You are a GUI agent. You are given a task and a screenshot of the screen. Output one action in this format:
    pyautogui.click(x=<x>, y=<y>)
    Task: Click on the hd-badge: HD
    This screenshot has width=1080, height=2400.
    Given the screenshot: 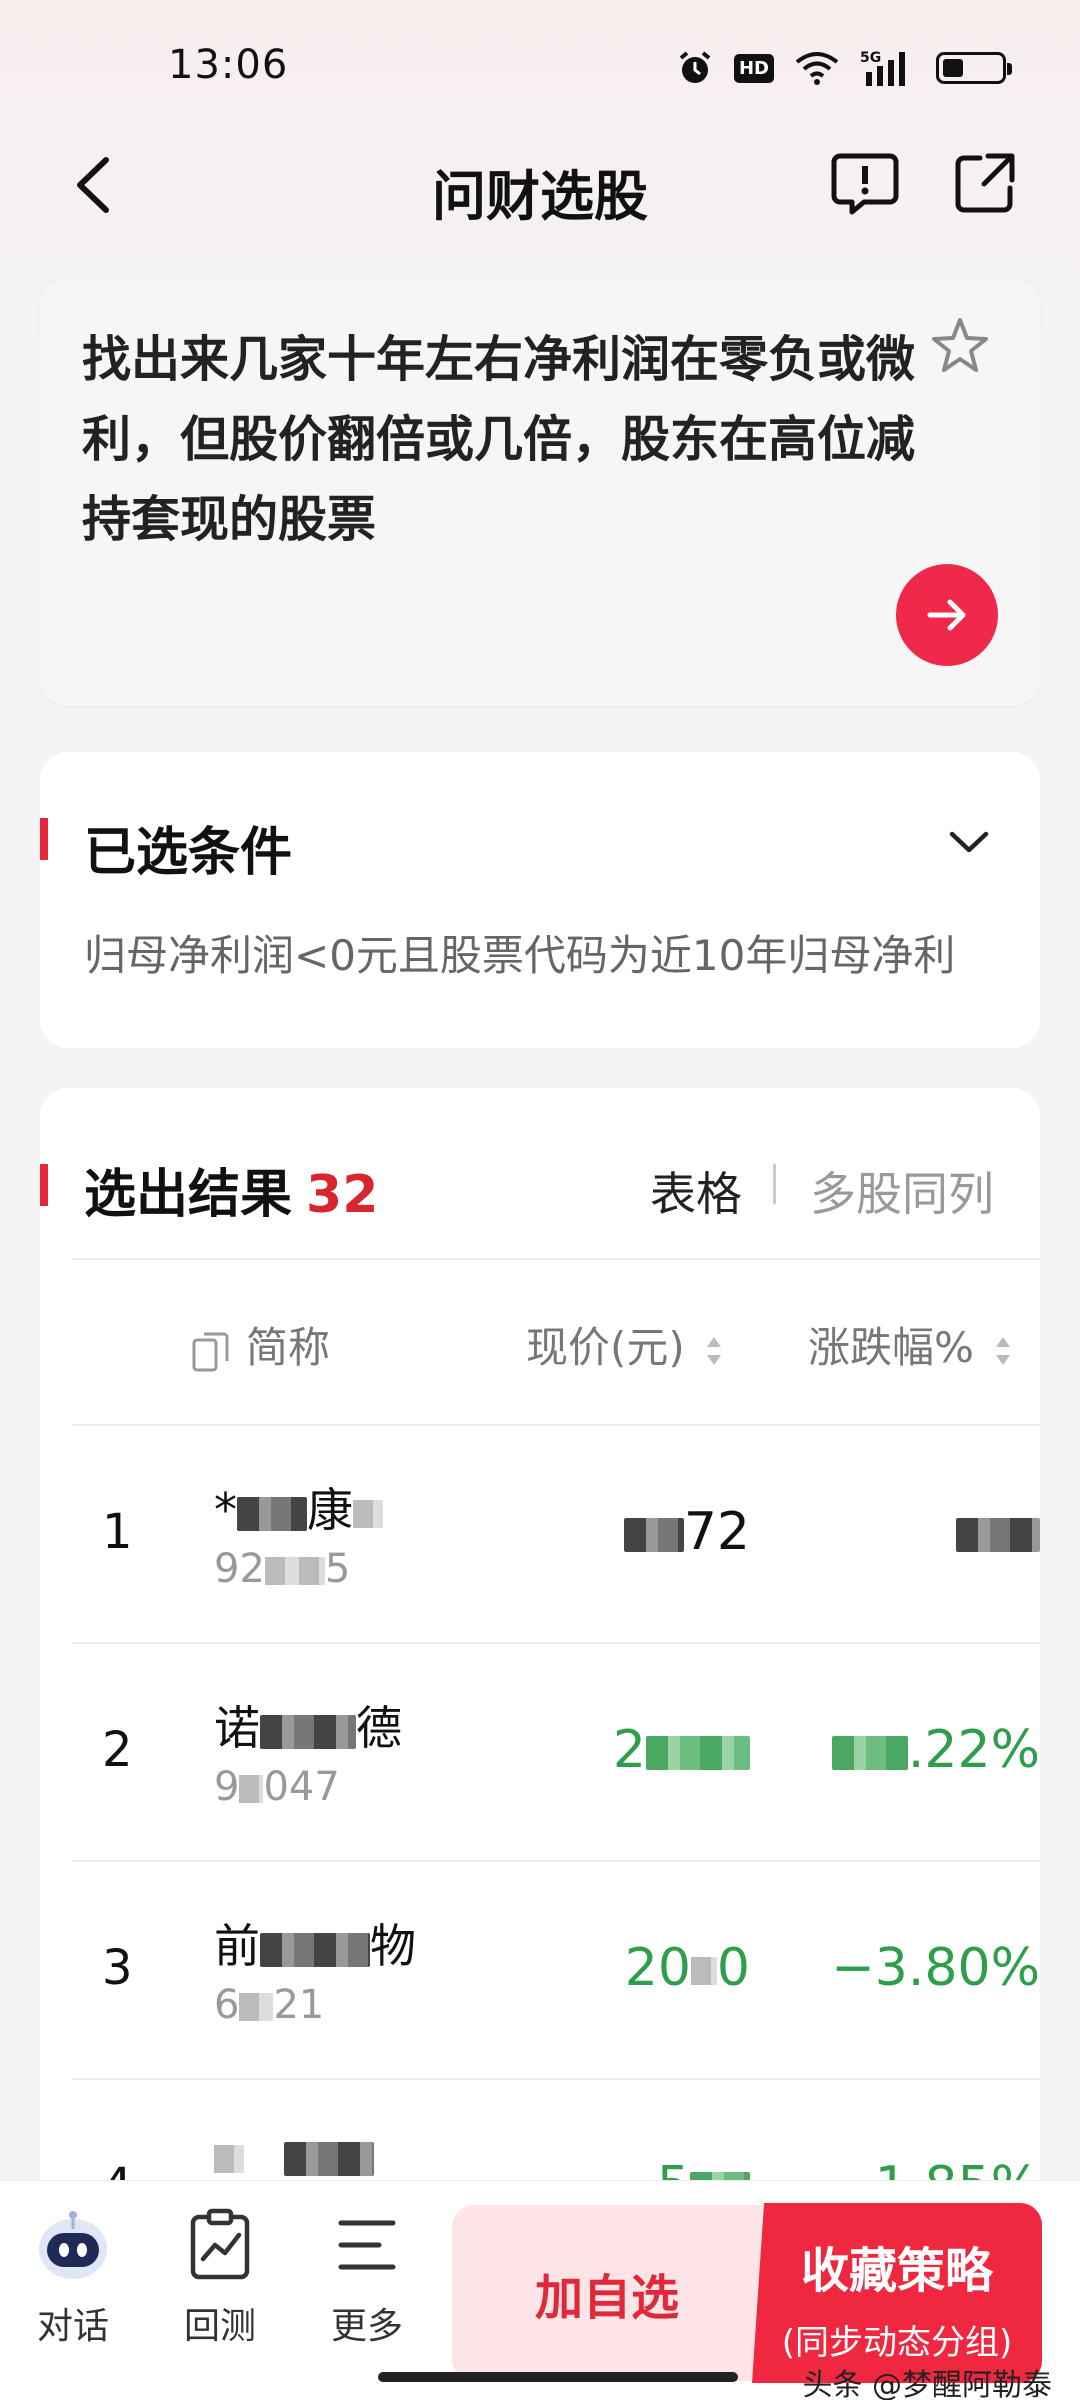 What is the action you would take?
    pyautogui.click(x=753, y=68)
    